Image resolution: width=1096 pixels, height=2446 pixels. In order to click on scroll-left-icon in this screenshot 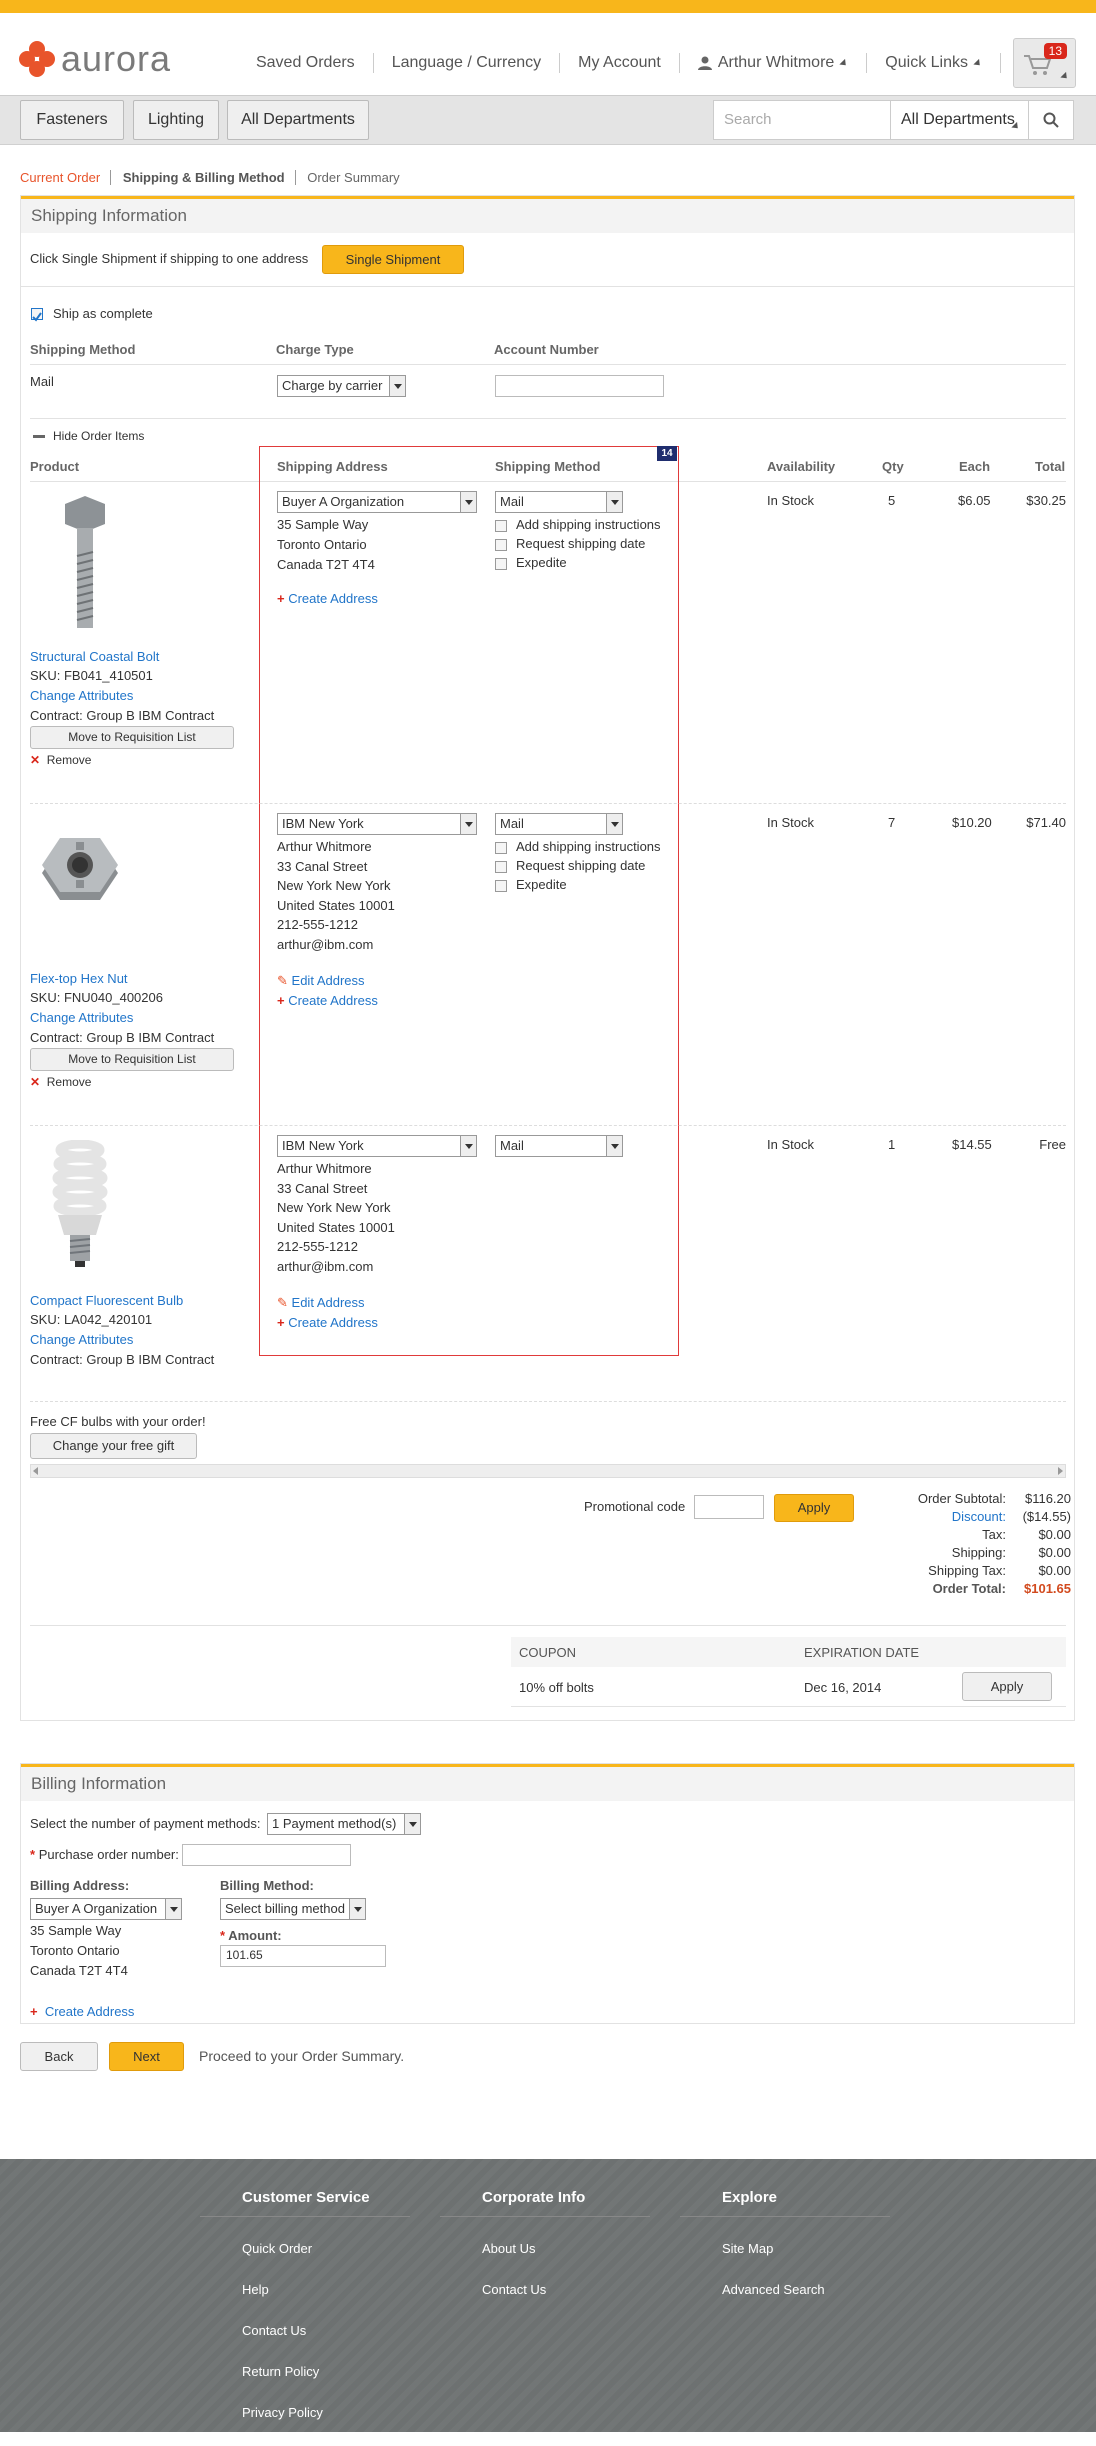, I will do `click(35, 1471)`.